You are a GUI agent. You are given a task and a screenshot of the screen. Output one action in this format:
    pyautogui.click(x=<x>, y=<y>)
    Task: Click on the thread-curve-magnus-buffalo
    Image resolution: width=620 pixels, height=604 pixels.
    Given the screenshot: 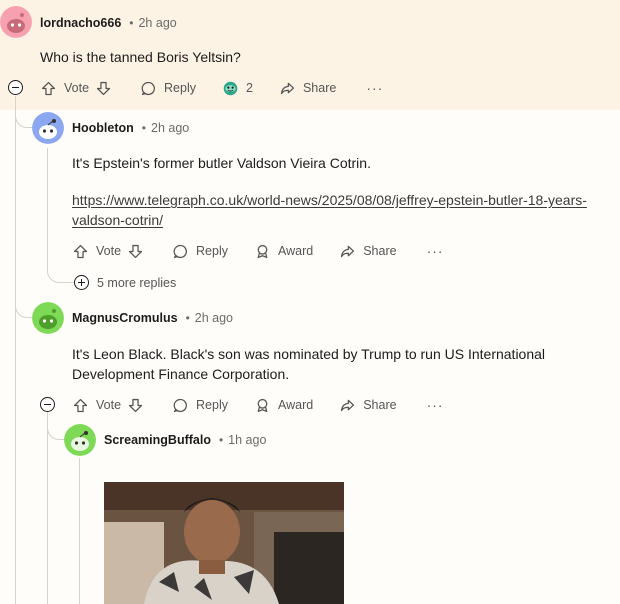 What is the action you would take?
    pyautogui.click(x=55, y=430)
    